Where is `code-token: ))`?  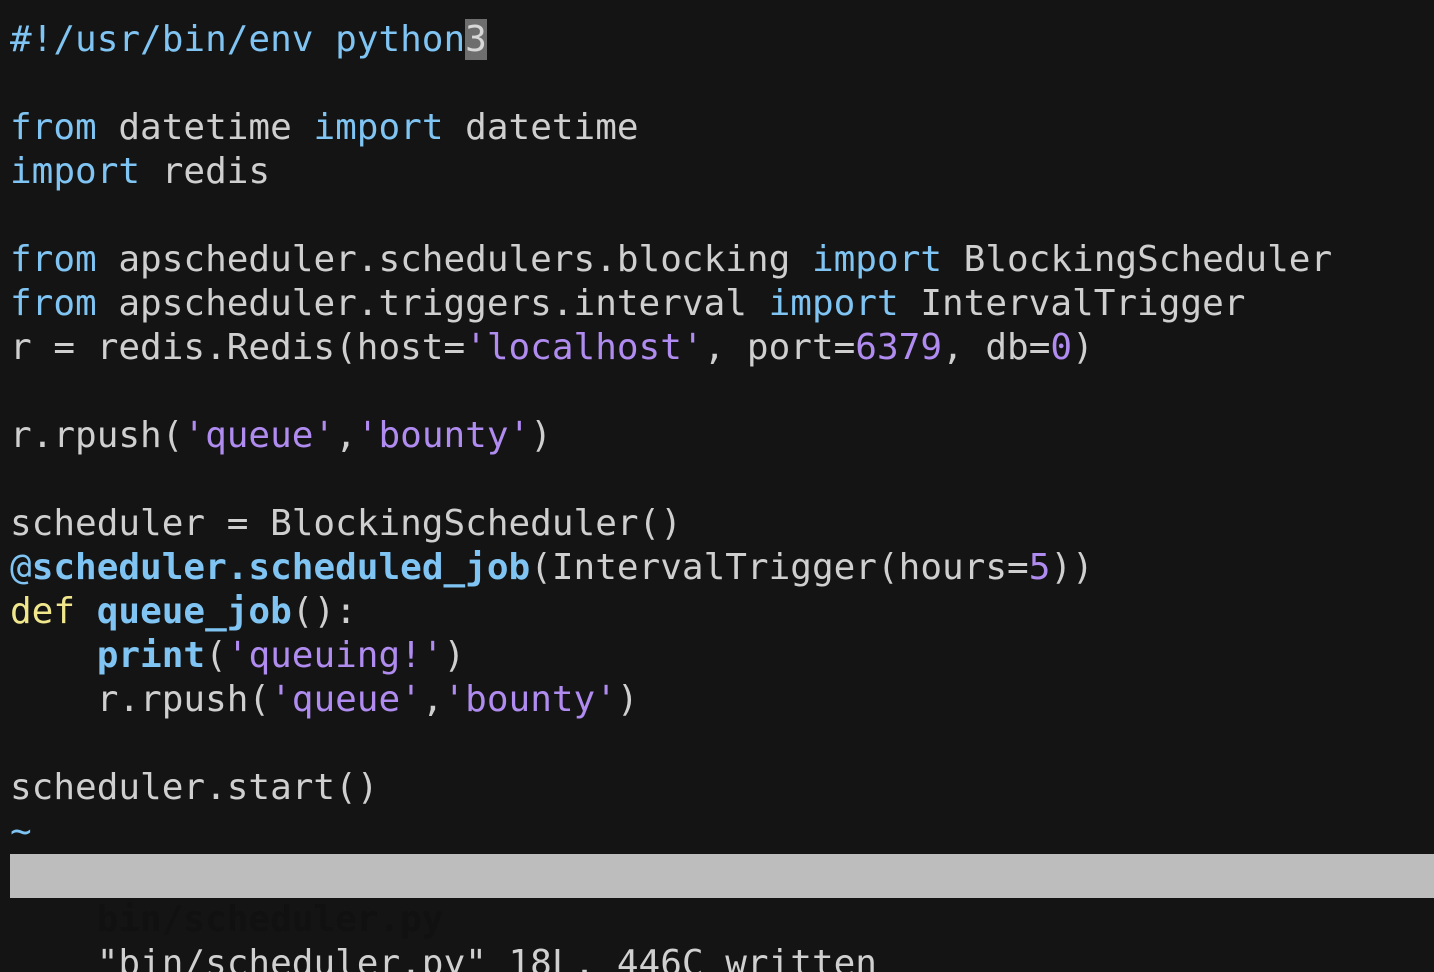
code-token: )) is located at coordinates (1072, 567).